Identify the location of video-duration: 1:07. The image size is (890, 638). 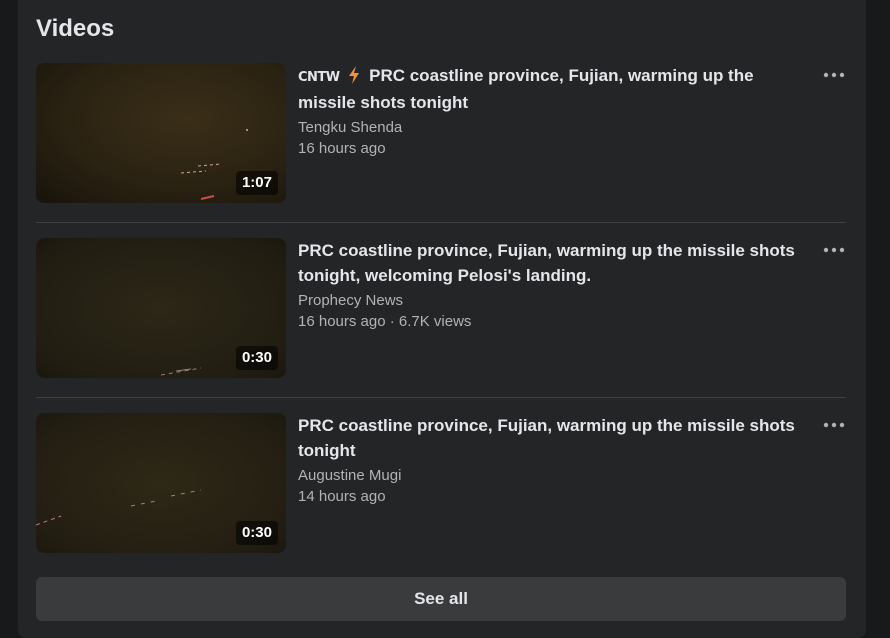
(256, 183).